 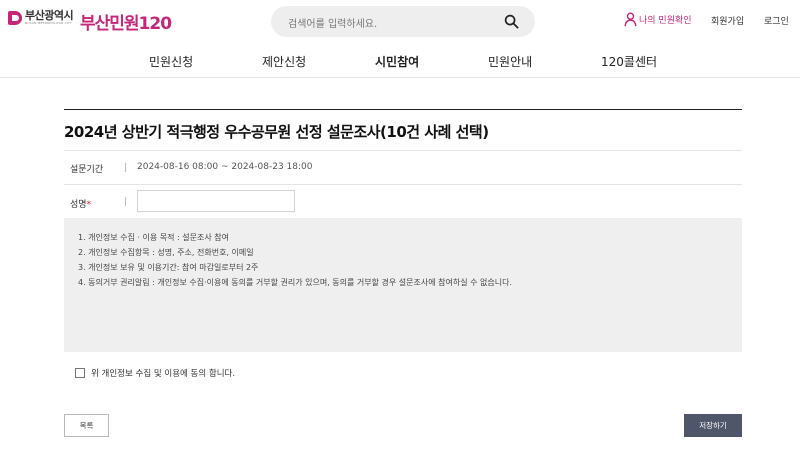 I want to click on signup-link: 회원가입, so click(x=727, y=20).